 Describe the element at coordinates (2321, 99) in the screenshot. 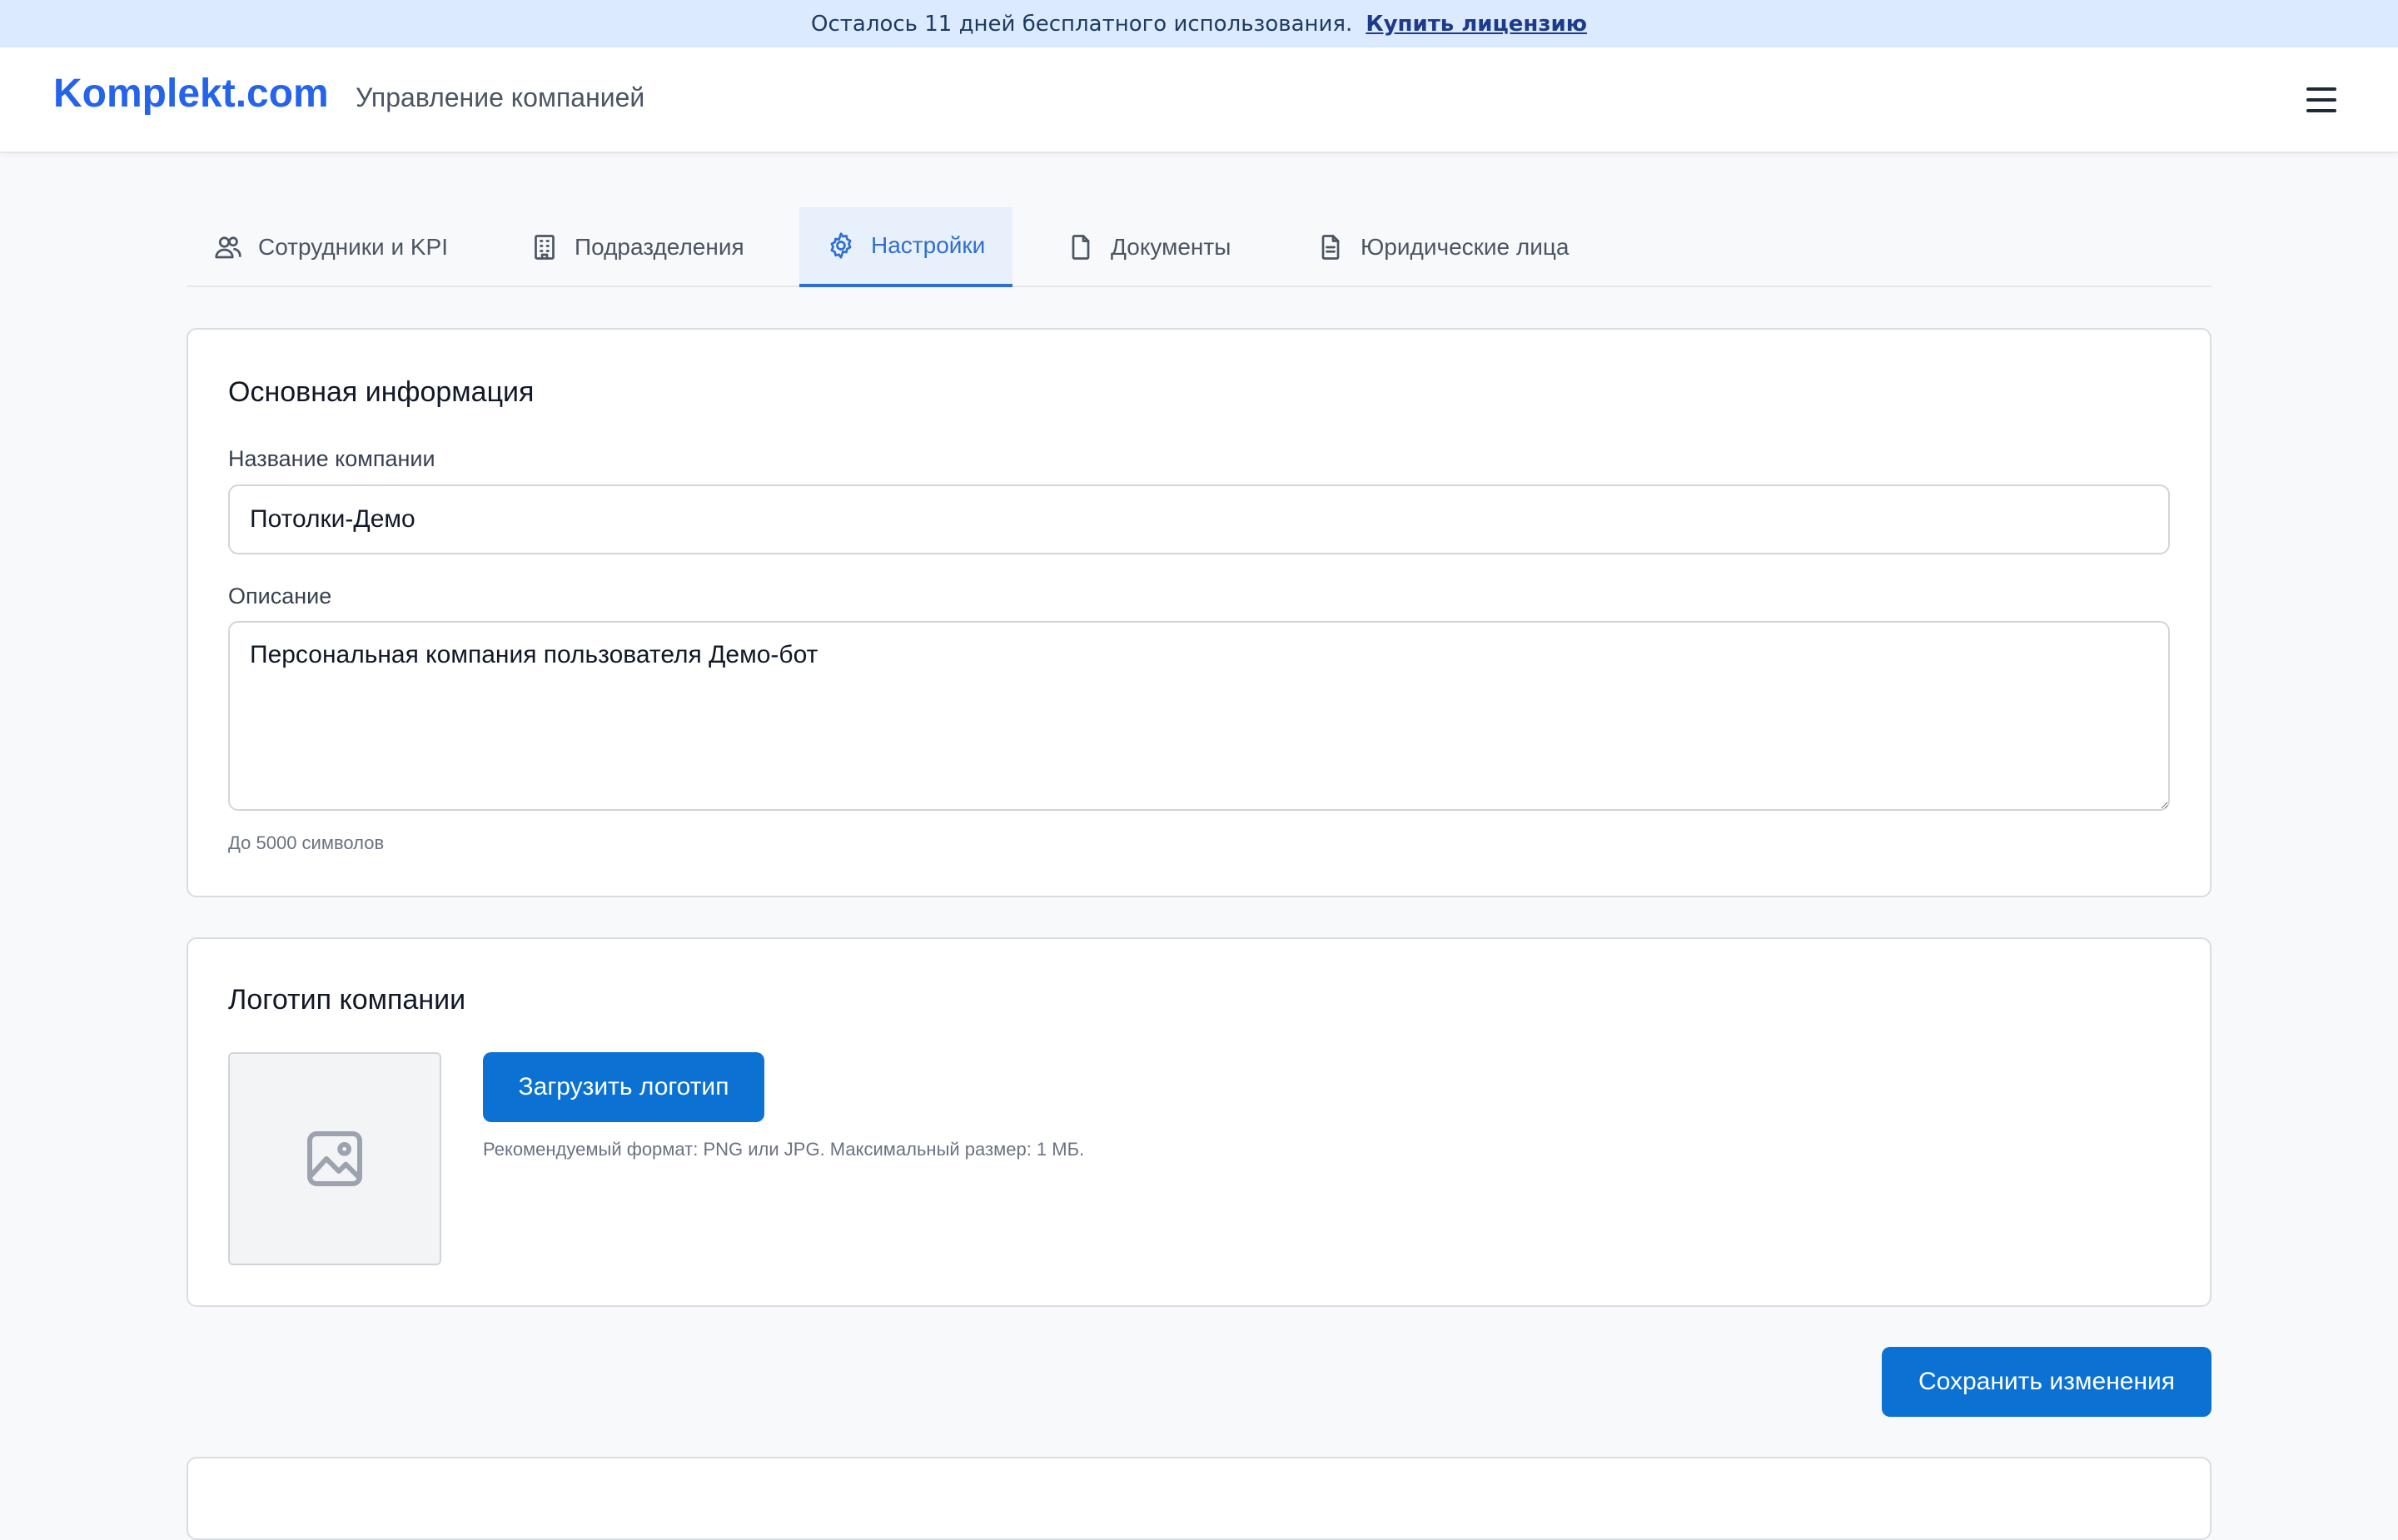

I see `hamburger-icon` at that location.